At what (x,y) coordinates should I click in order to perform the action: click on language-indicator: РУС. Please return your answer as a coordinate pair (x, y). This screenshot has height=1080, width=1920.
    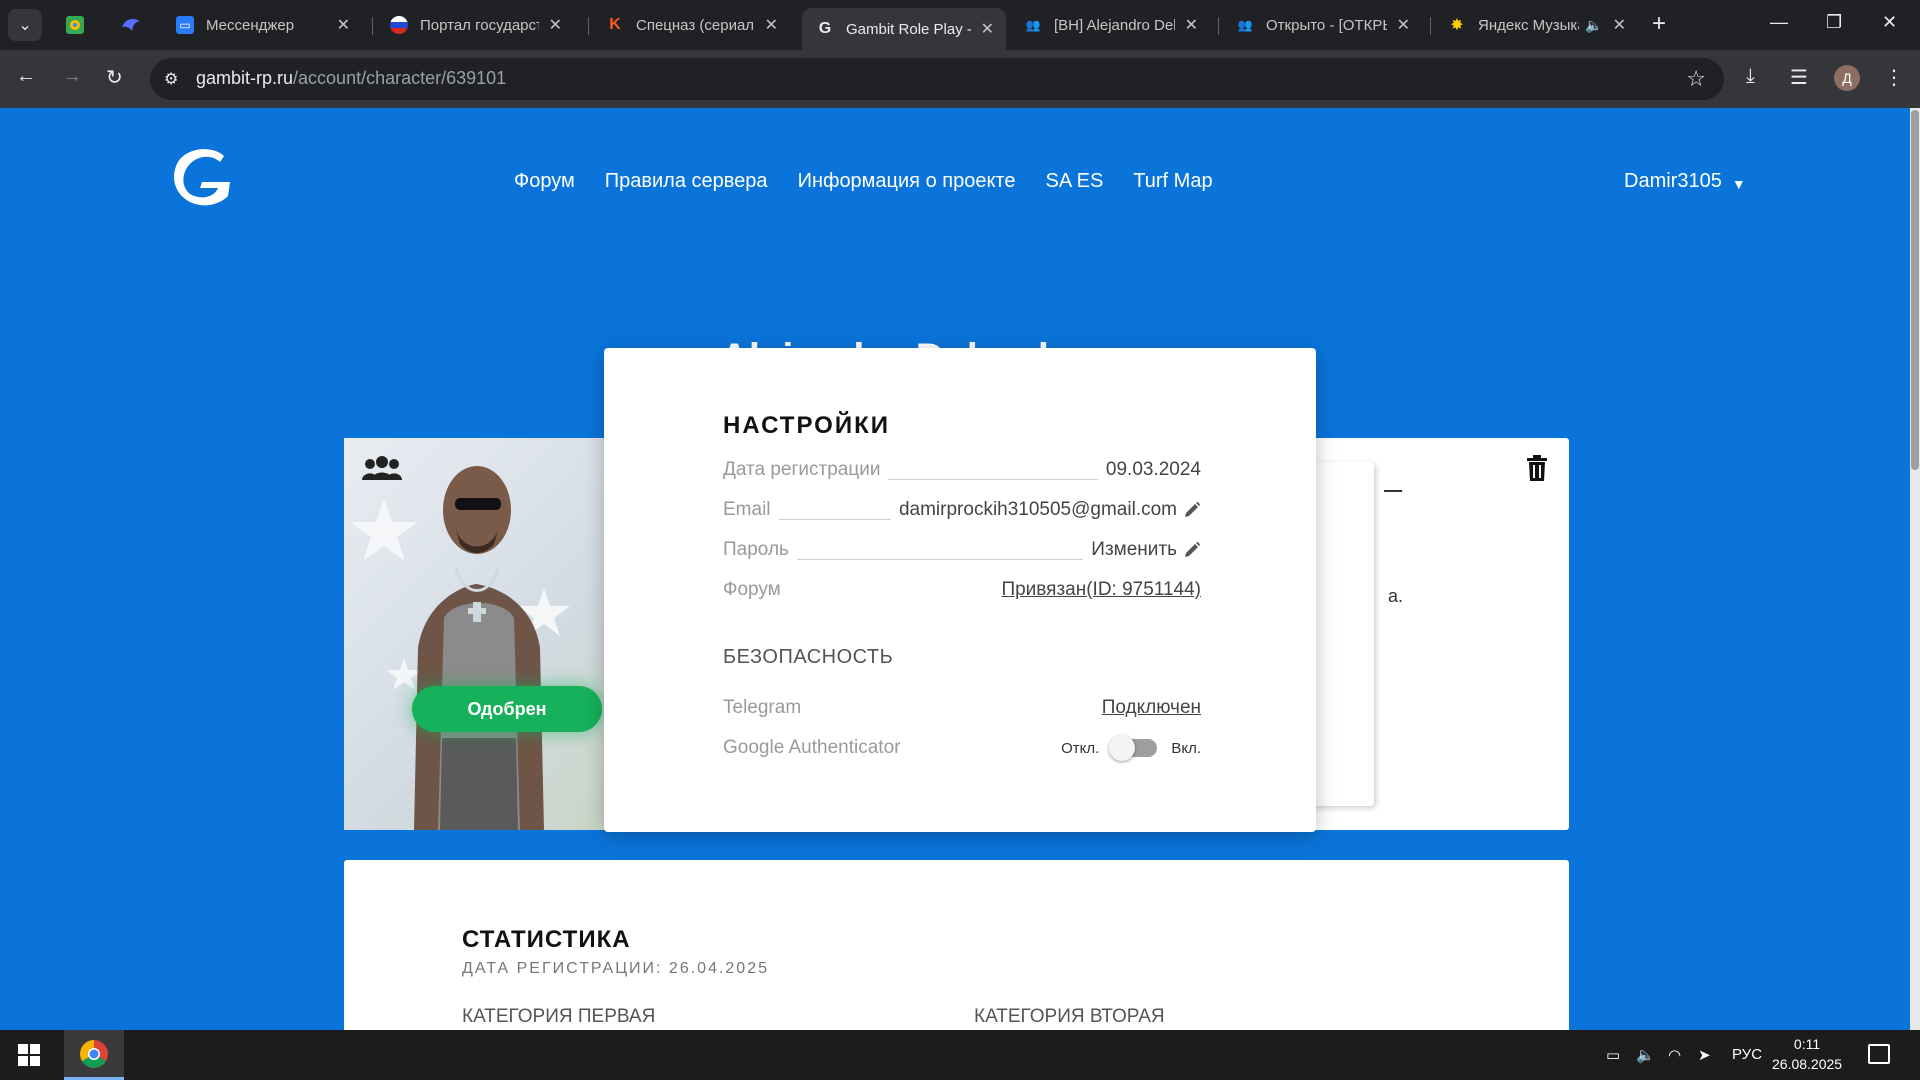
    Looking at the image, I should click on (1747, 1054).